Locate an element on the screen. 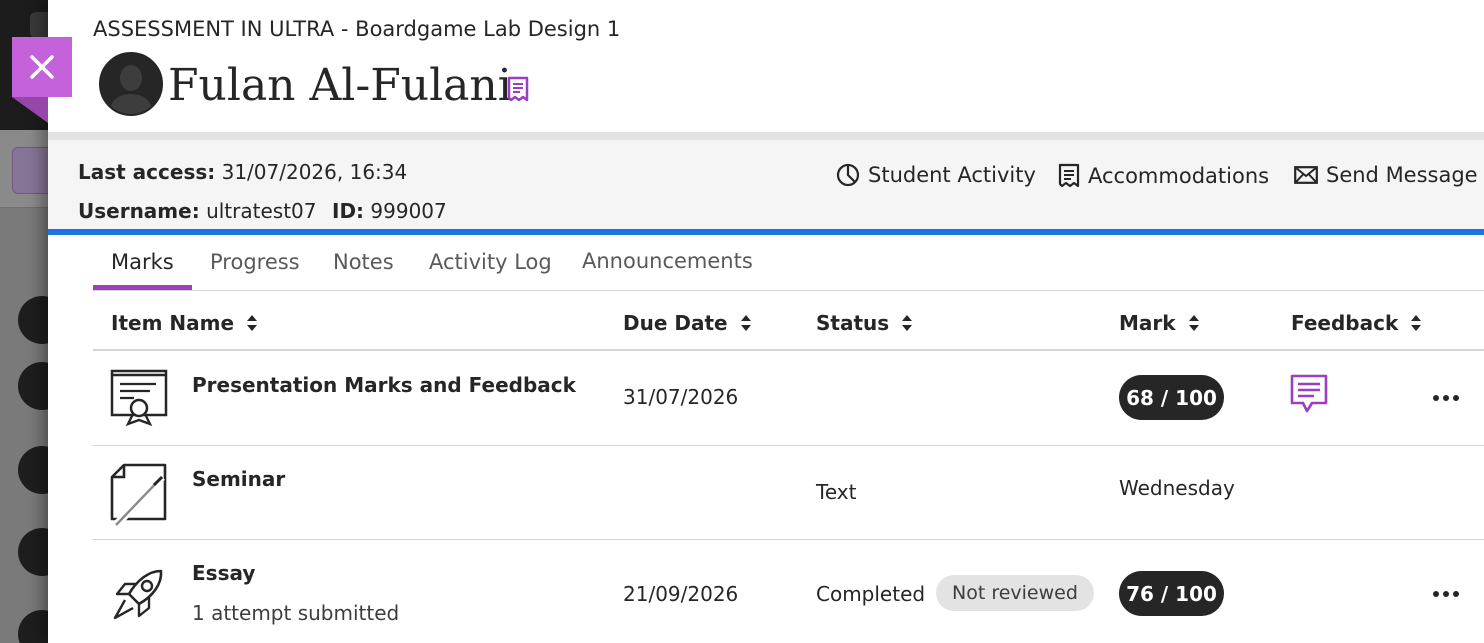 This screenshot has height=643, width=1484. due-date: 21/09/2026 is located at coordinates (681, 594).